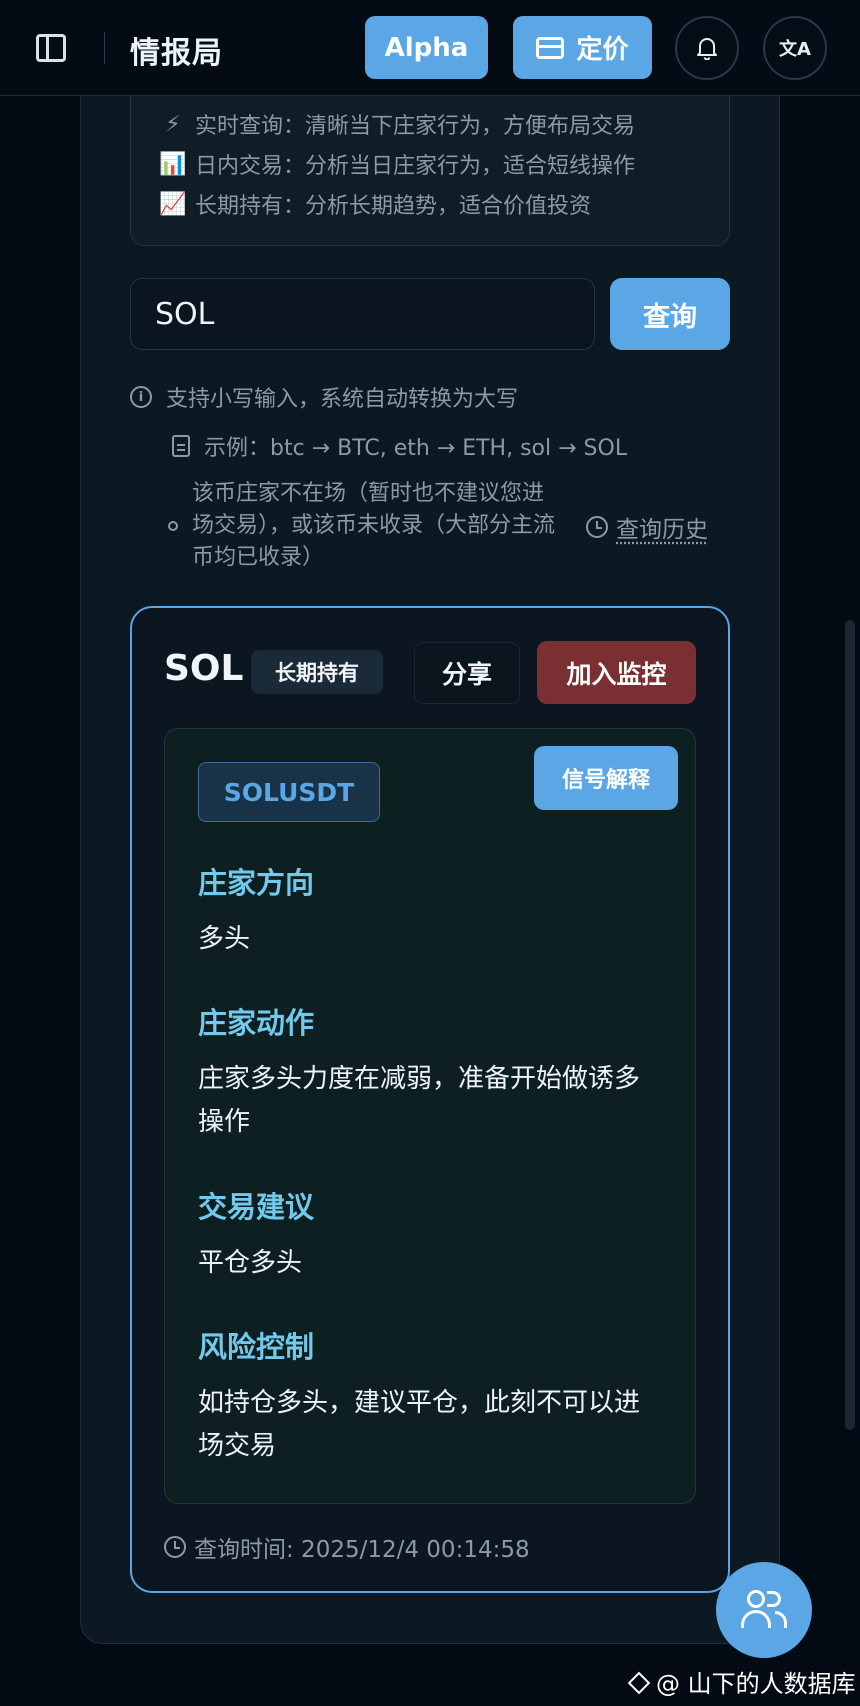 The height and width of the screenshot is (1706, 860). What do you see at coordinates (467, 673) in the screenshot?
I see `share-button: 分享` at bounding box center [467, 673].